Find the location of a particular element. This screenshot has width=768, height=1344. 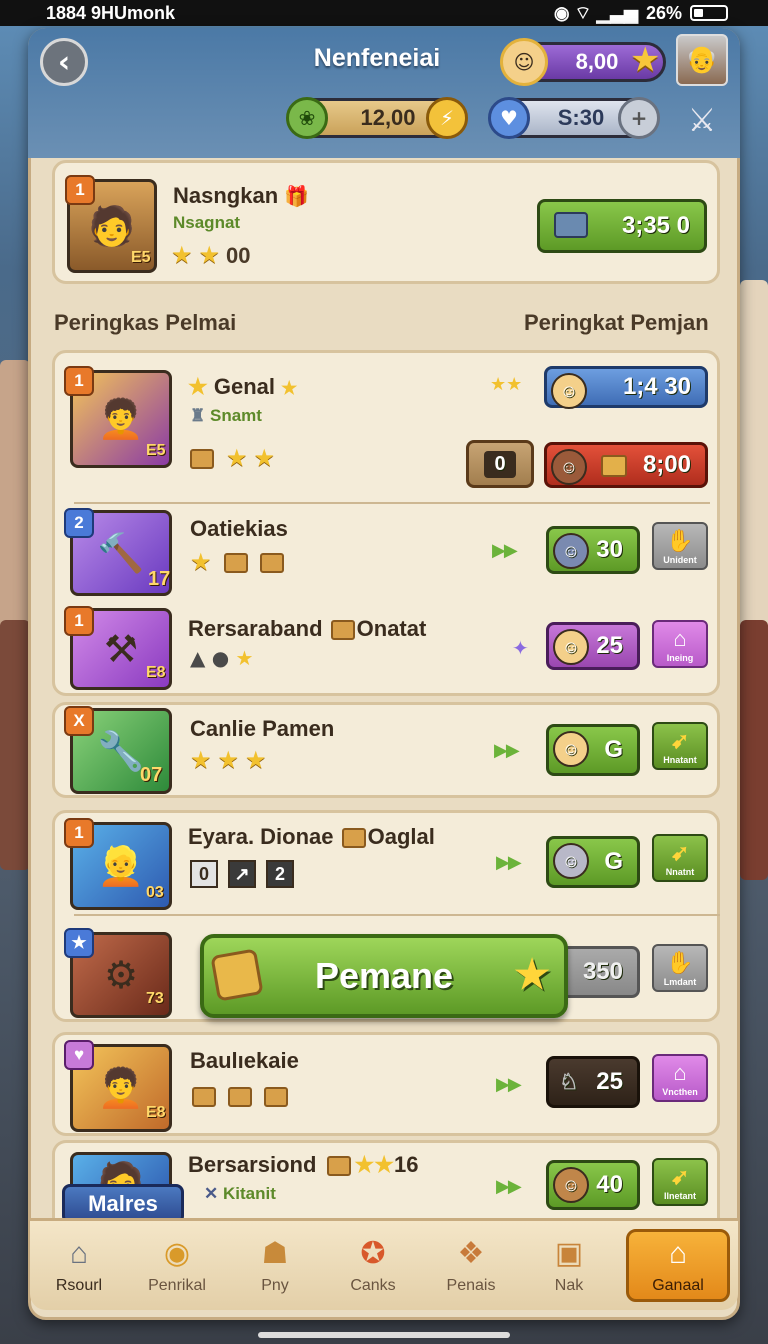

gems-value: 8,00 is located at coordinates (597, 61).